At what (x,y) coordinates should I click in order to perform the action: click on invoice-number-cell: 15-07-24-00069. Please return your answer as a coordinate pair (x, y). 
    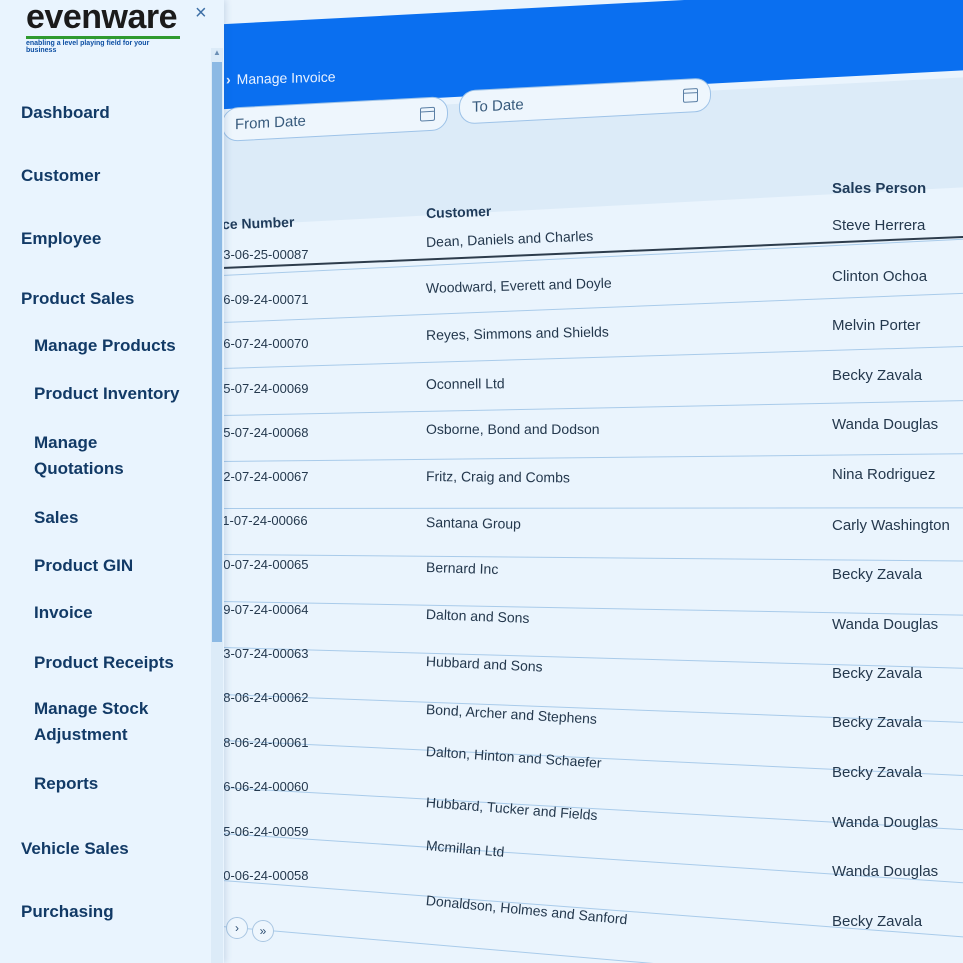
    Looking at the image, I should click on (304, 388).